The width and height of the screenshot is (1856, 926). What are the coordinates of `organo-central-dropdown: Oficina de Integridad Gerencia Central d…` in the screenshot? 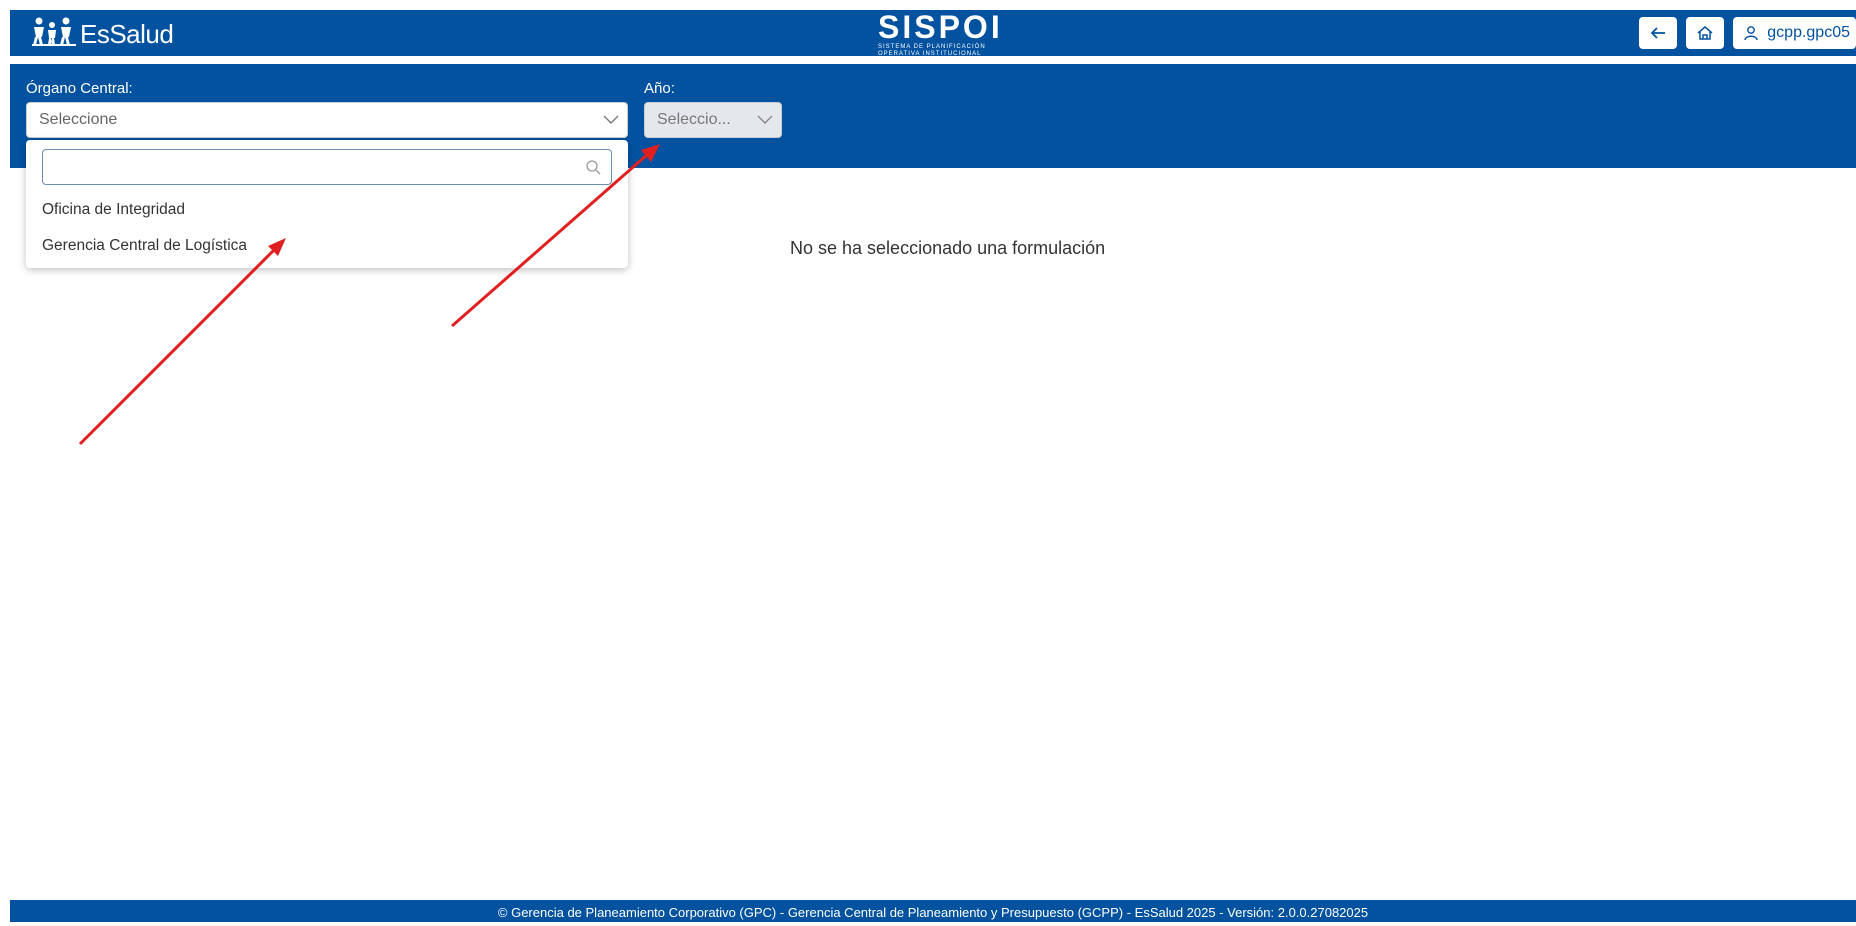 It's located at (327, 204).